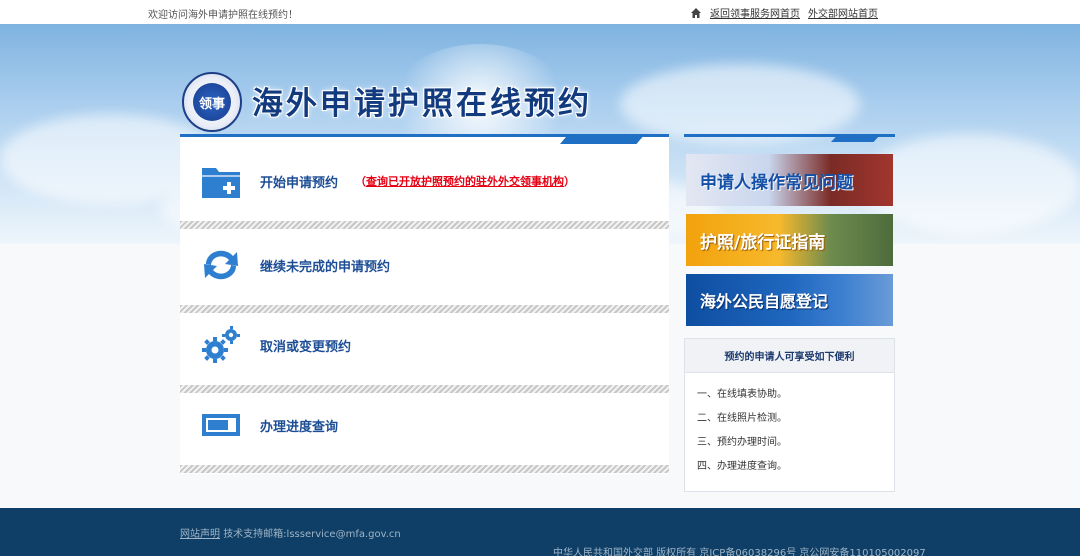 The height and width of the screenshot is (556, 1080). What do you see at coordinates (424, 265) in the screenshot?
I see `menu-item-continue-appointment: 继续未完成的申请预约` at bounding box center [424, 265].